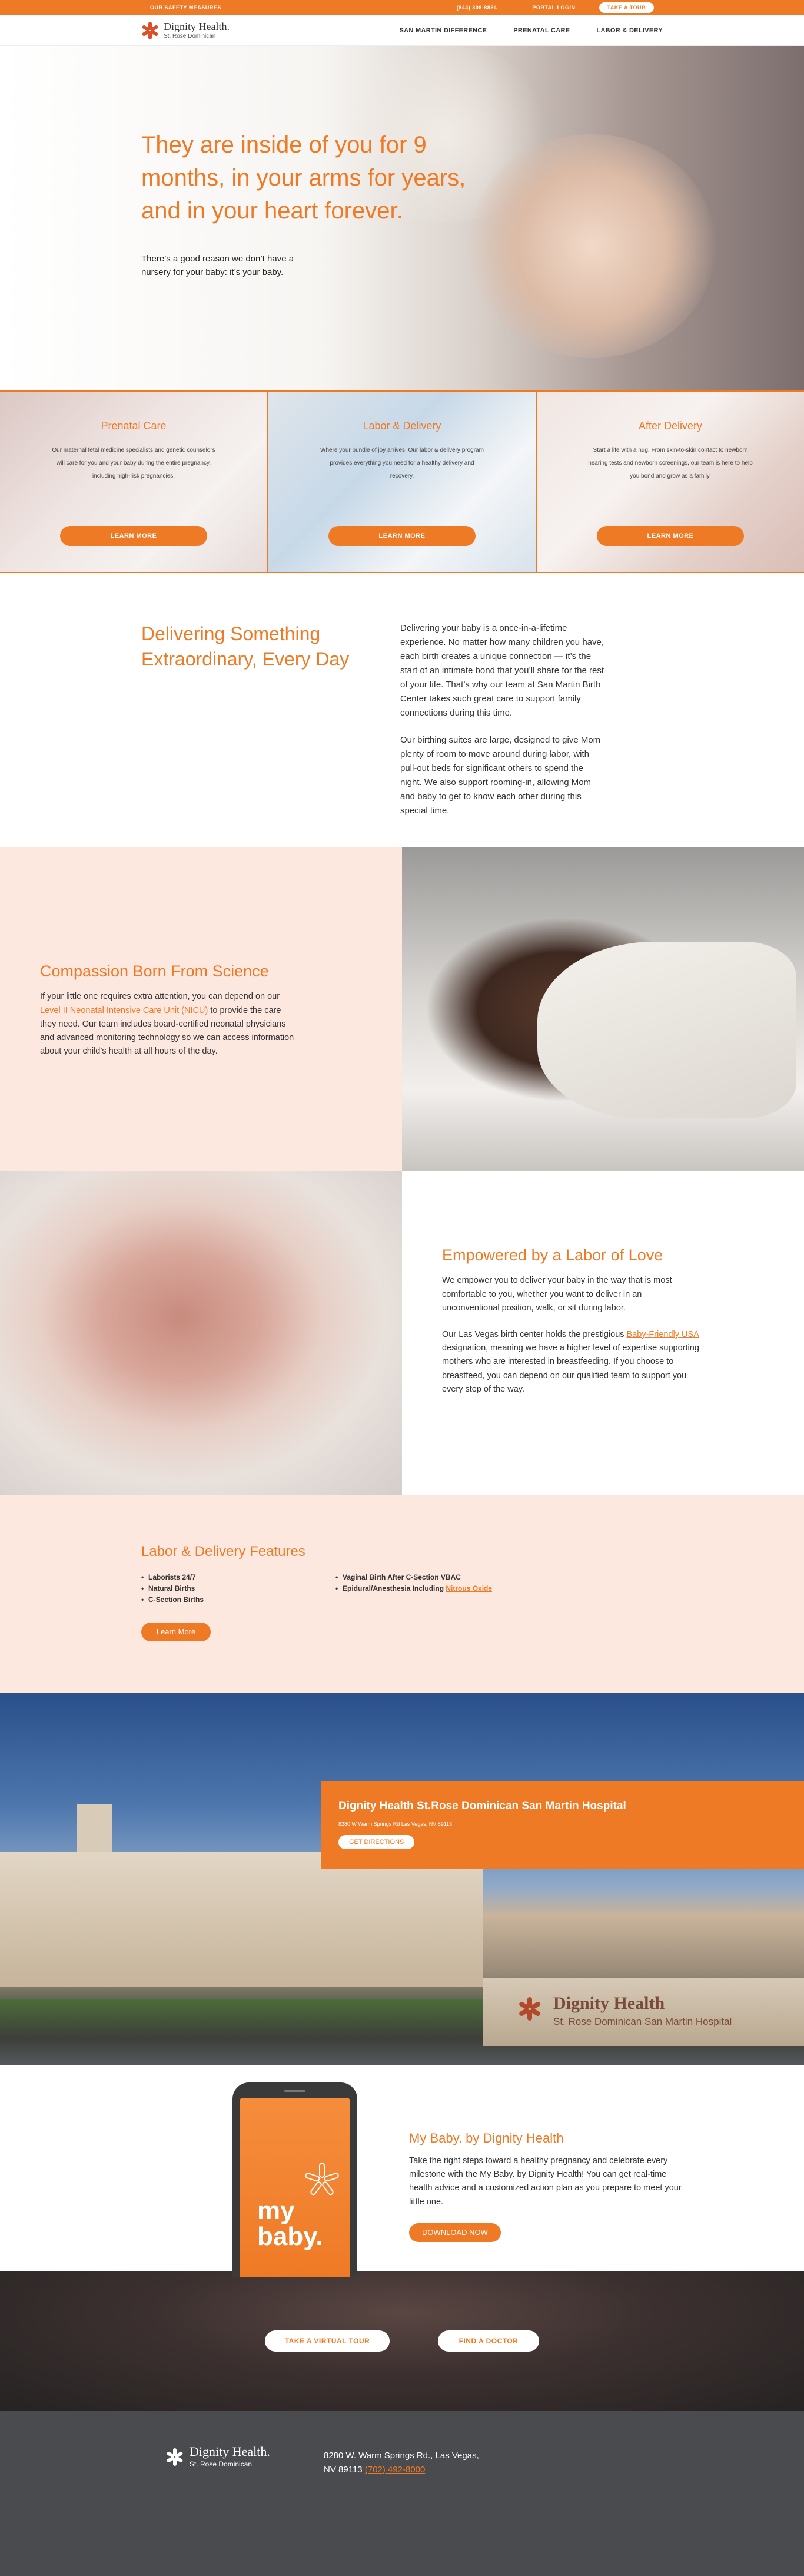 Image resolution: width=804 pixels, height=2576 pixels. Describe the element at coordinates (443, 30) in the screenshot. I see `nav-san-martin-difference: SAN MARTIN DIFFERENCE` at that location.